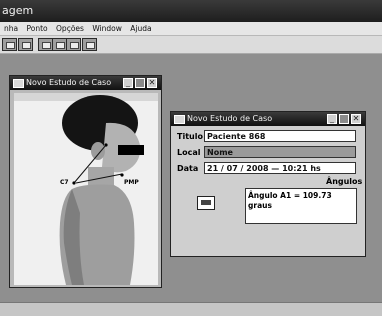 This screenshot has height=316, width=382. What do you see at coordinates (131, 182) in the screenshot?
I see `pmp-marker-label: PMP` at bounding box center [131, 182].